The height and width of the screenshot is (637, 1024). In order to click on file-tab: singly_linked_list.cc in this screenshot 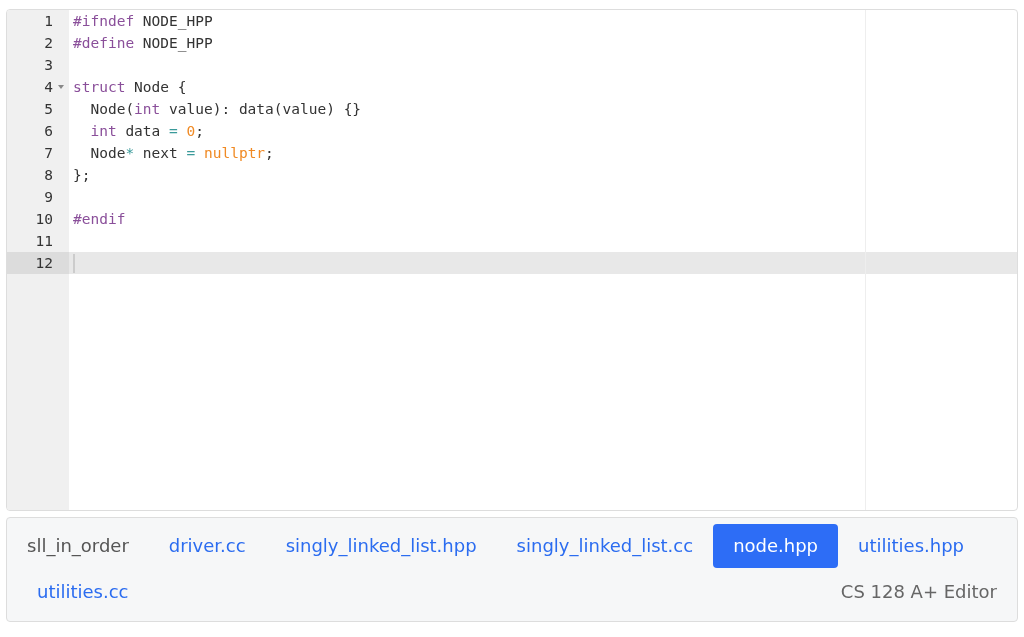, I will do `click(605, 546)`.